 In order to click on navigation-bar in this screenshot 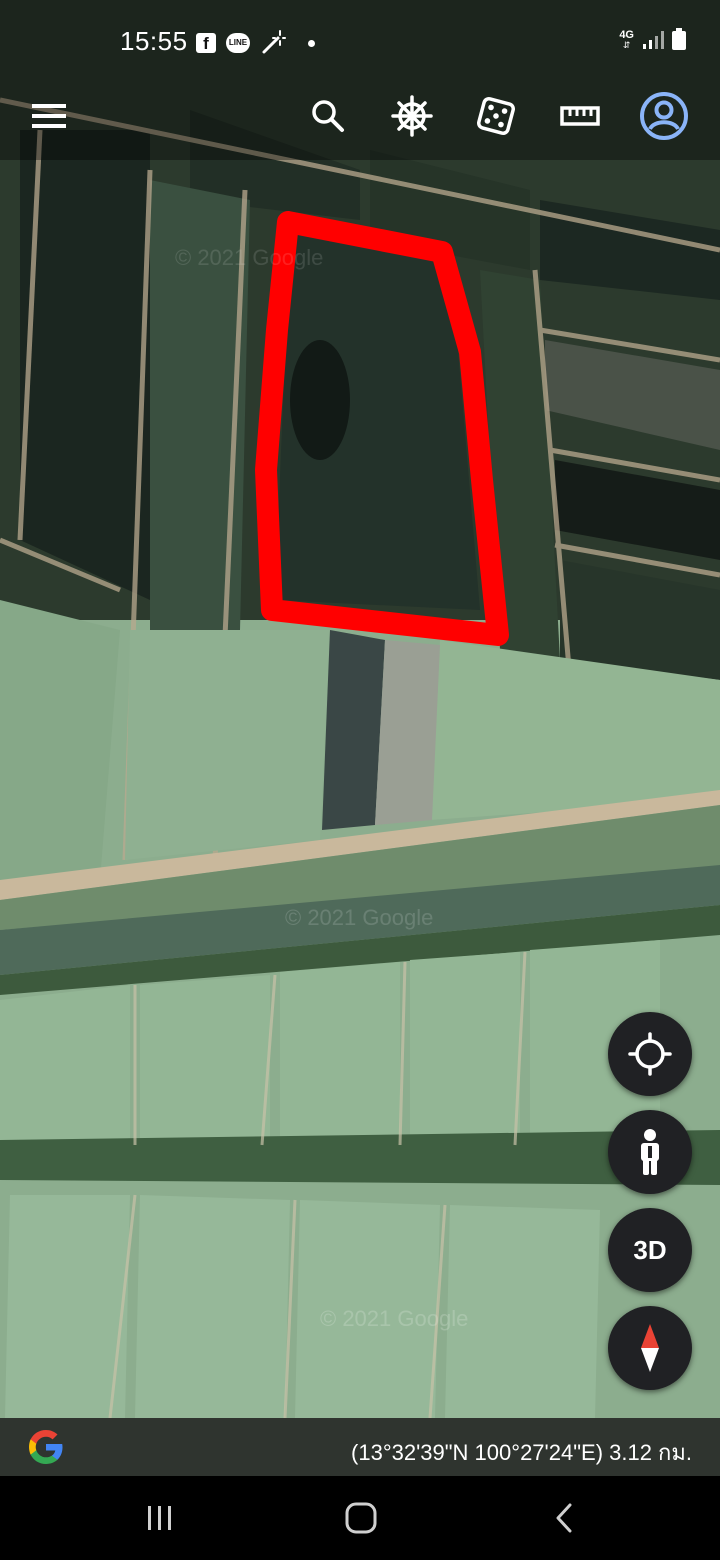, I will do `click(360, 1518)`.